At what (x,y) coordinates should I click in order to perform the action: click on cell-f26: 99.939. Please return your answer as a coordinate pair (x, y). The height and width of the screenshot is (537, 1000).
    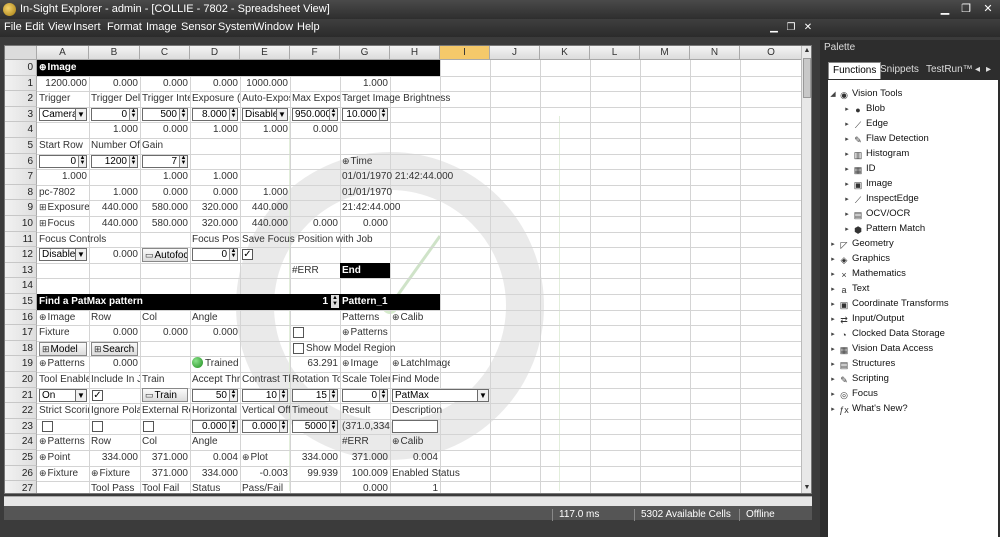
    Looking at the image, I should click on (315, 474).